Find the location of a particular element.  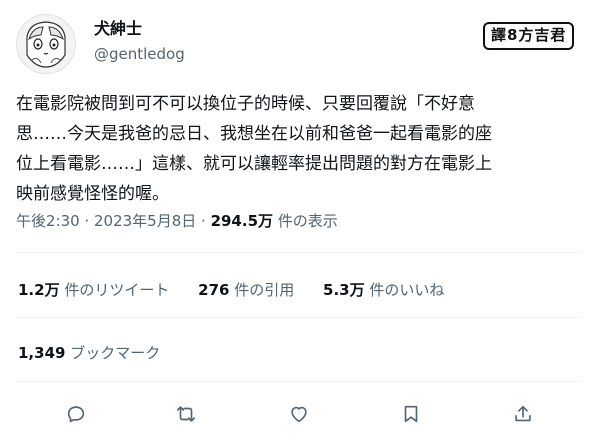

likes-stat: 5.3万 件のいいね is located at coordinates (383, 290).